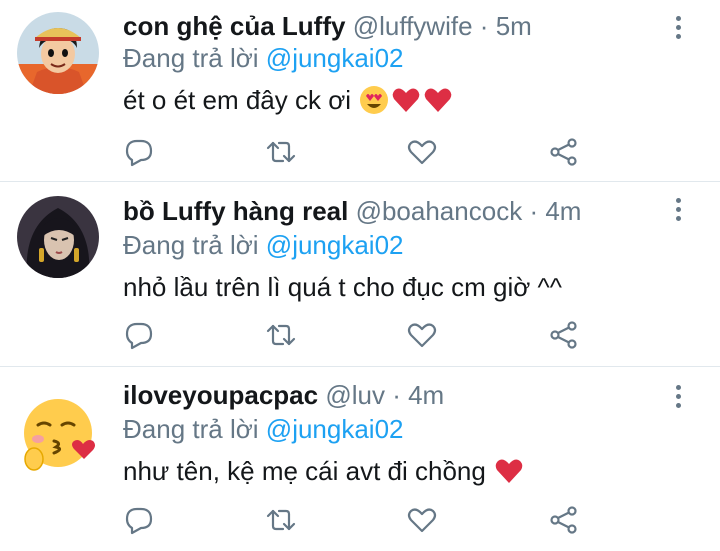 This screenshot has height=551, width=720. I want to click on luffy-avatar-image, so click(58, 53).